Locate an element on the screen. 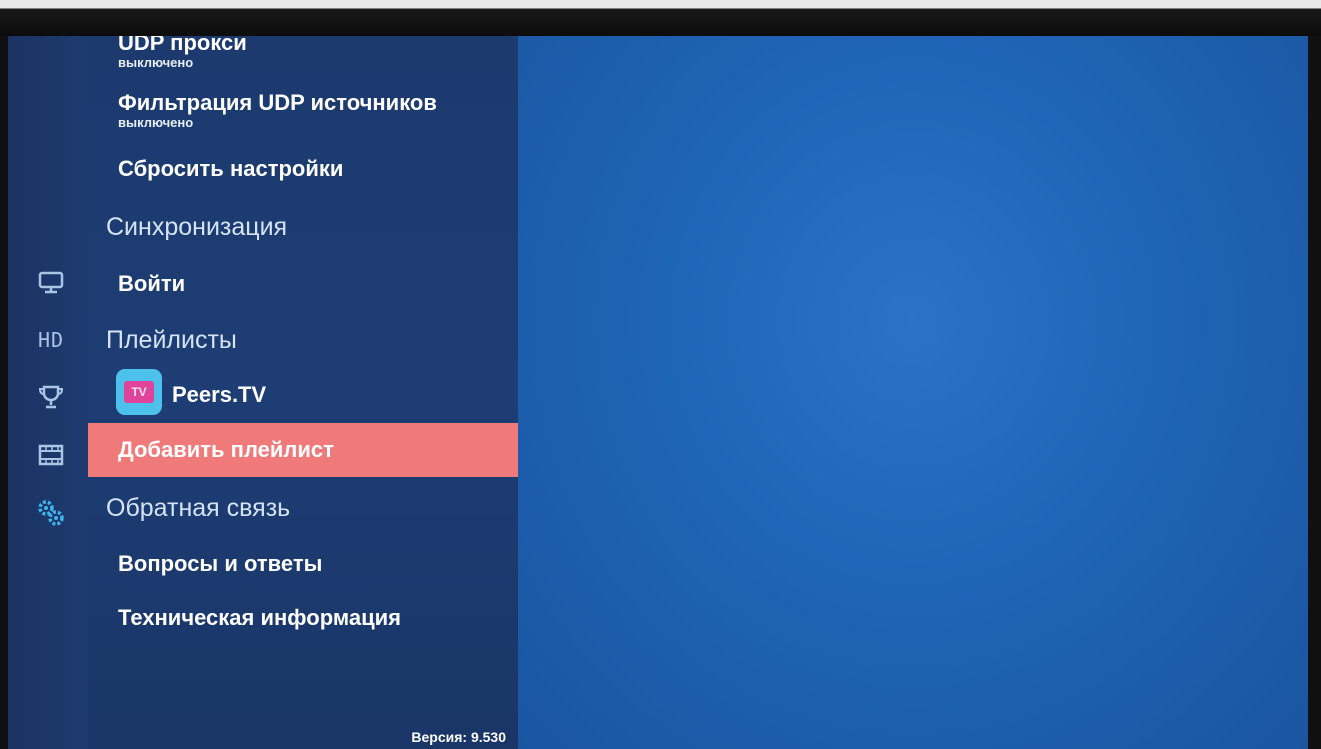 The image size is (1321, 749). section-header-feedback: Обратная связь is located at coordinates (198, 508).